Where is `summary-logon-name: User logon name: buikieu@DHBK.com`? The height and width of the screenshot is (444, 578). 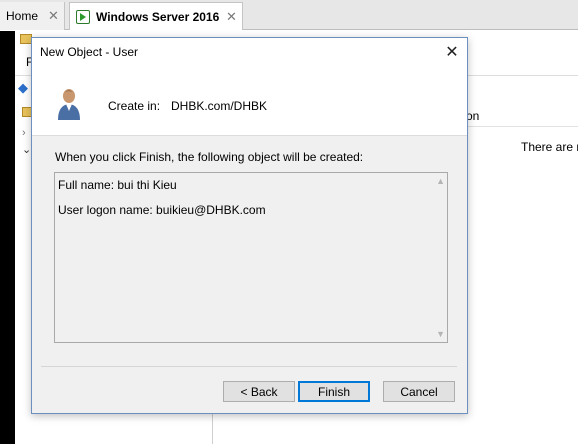 summary-logon-name: User logon name: buikieu@DHBK.com is located at coordinates (162, 210).